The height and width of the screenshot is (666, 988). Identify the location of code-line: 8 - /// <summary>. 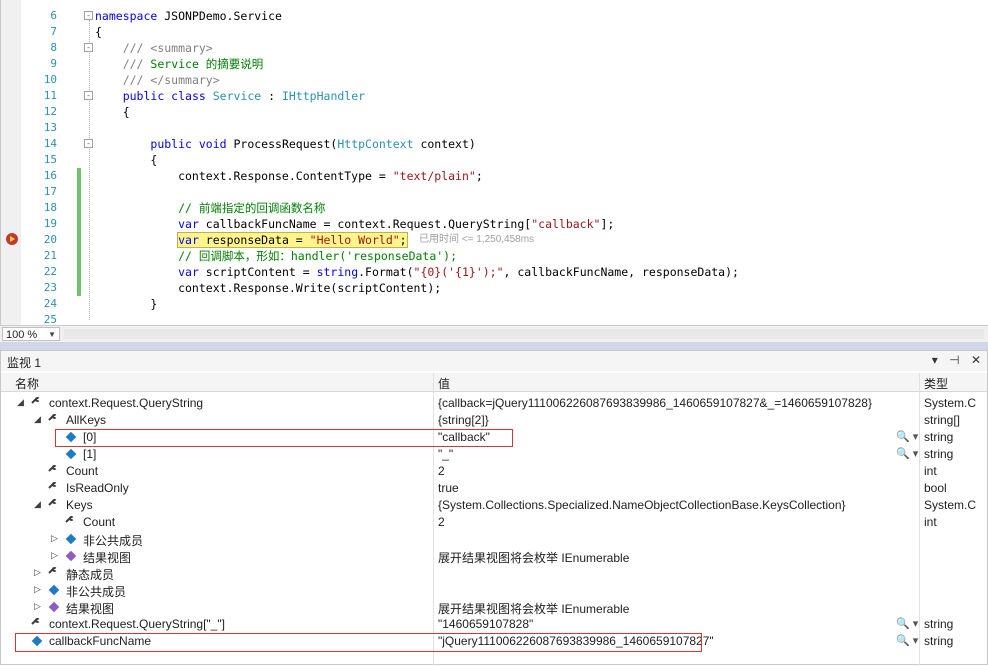
(481, 48).